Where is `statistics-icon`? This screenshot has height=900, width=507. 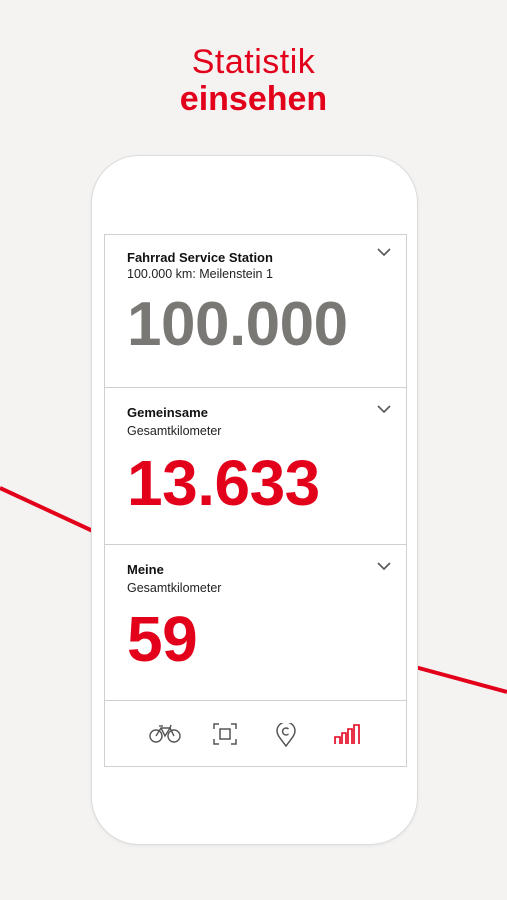 statistics-icon is located at coordinates (347, 734).